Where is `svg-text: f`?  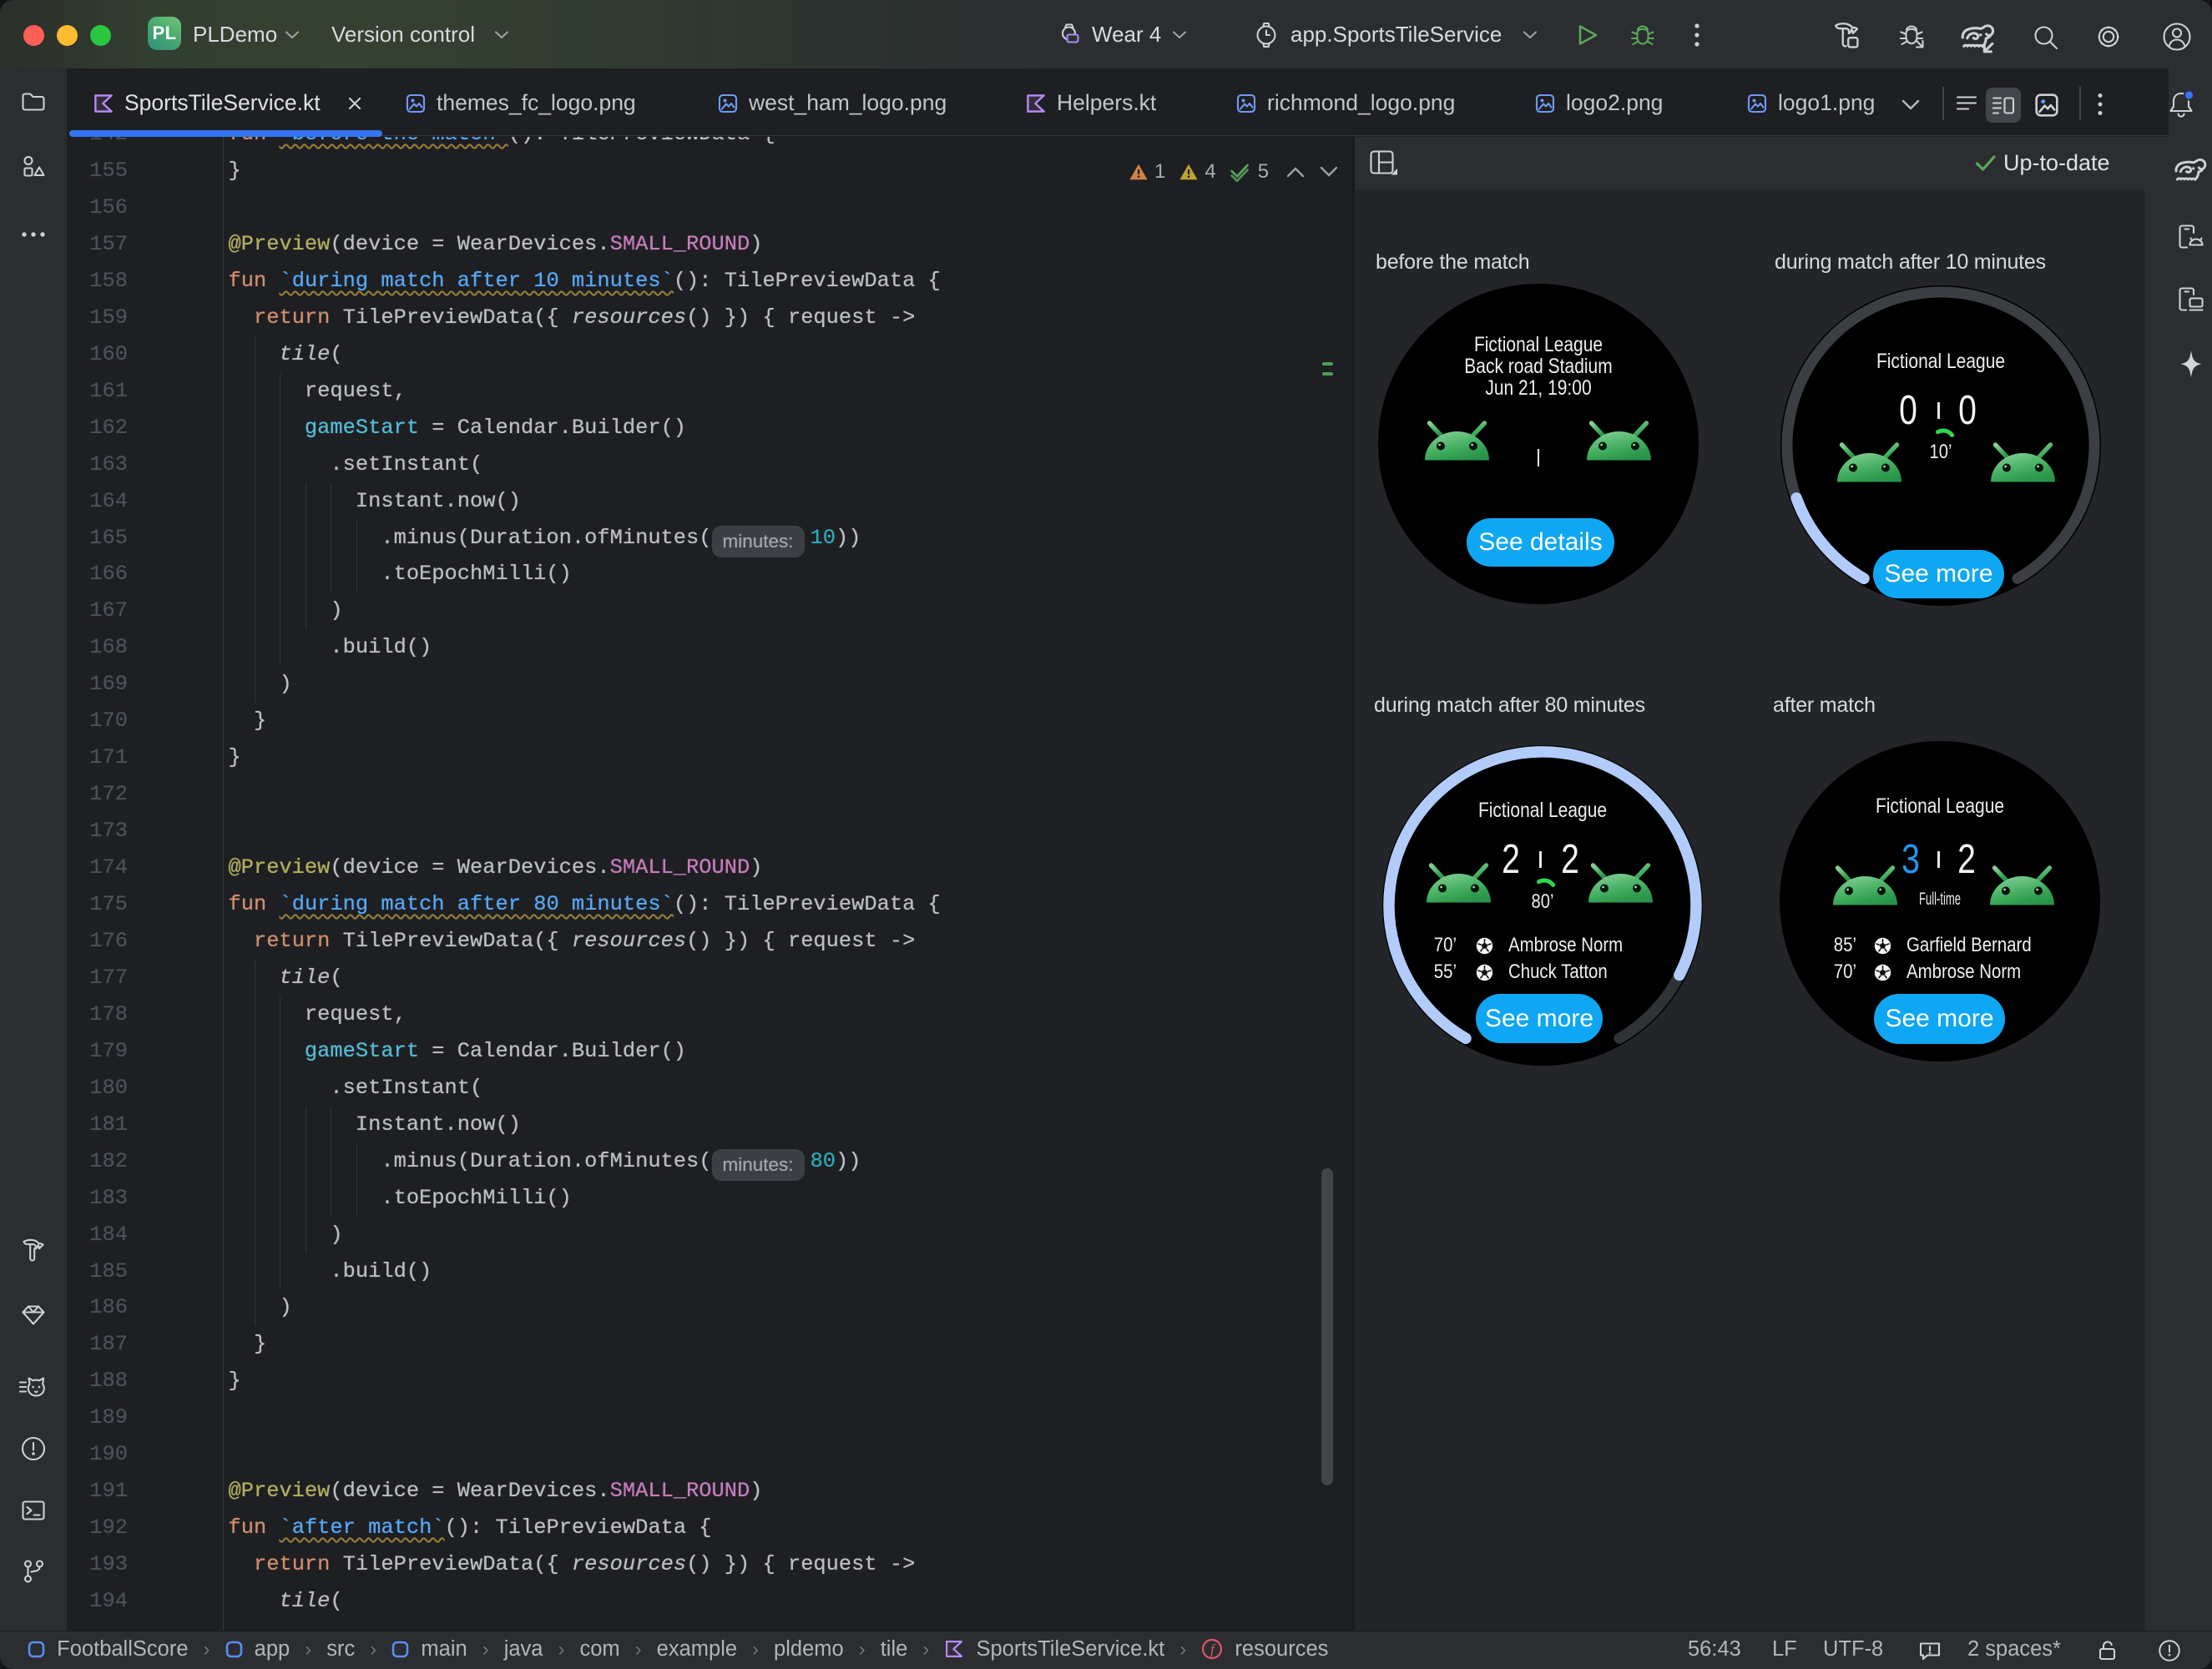
svg-text: f is located at coordinates (1213, 1649).